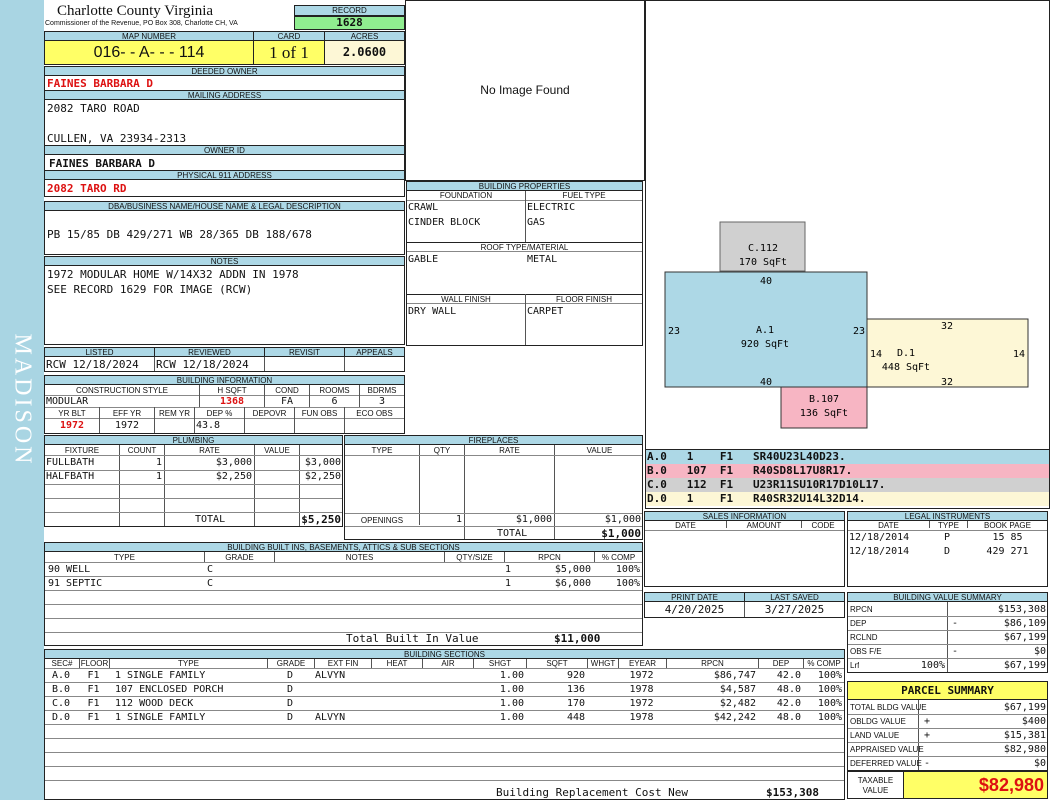 This screenshot has width=1050, height=800. I want to click on image-placeholder: No Image Found, so click(525, 90).